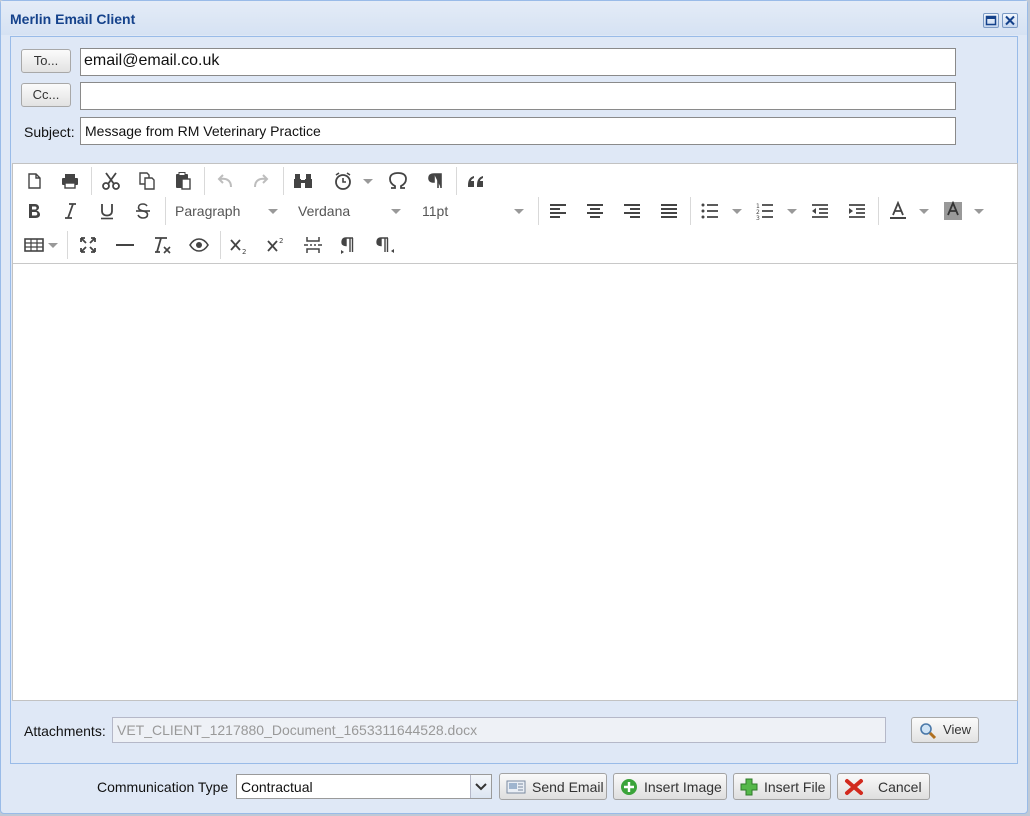 The height and width of the screenshot is (816, 1030). I want to click on to-field: email@email.co.uk, so click(518, 62).